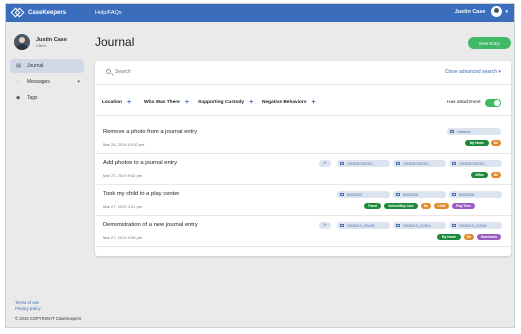  I want to click on help-faqs-link: Help/FAQs, so click(108, 13).